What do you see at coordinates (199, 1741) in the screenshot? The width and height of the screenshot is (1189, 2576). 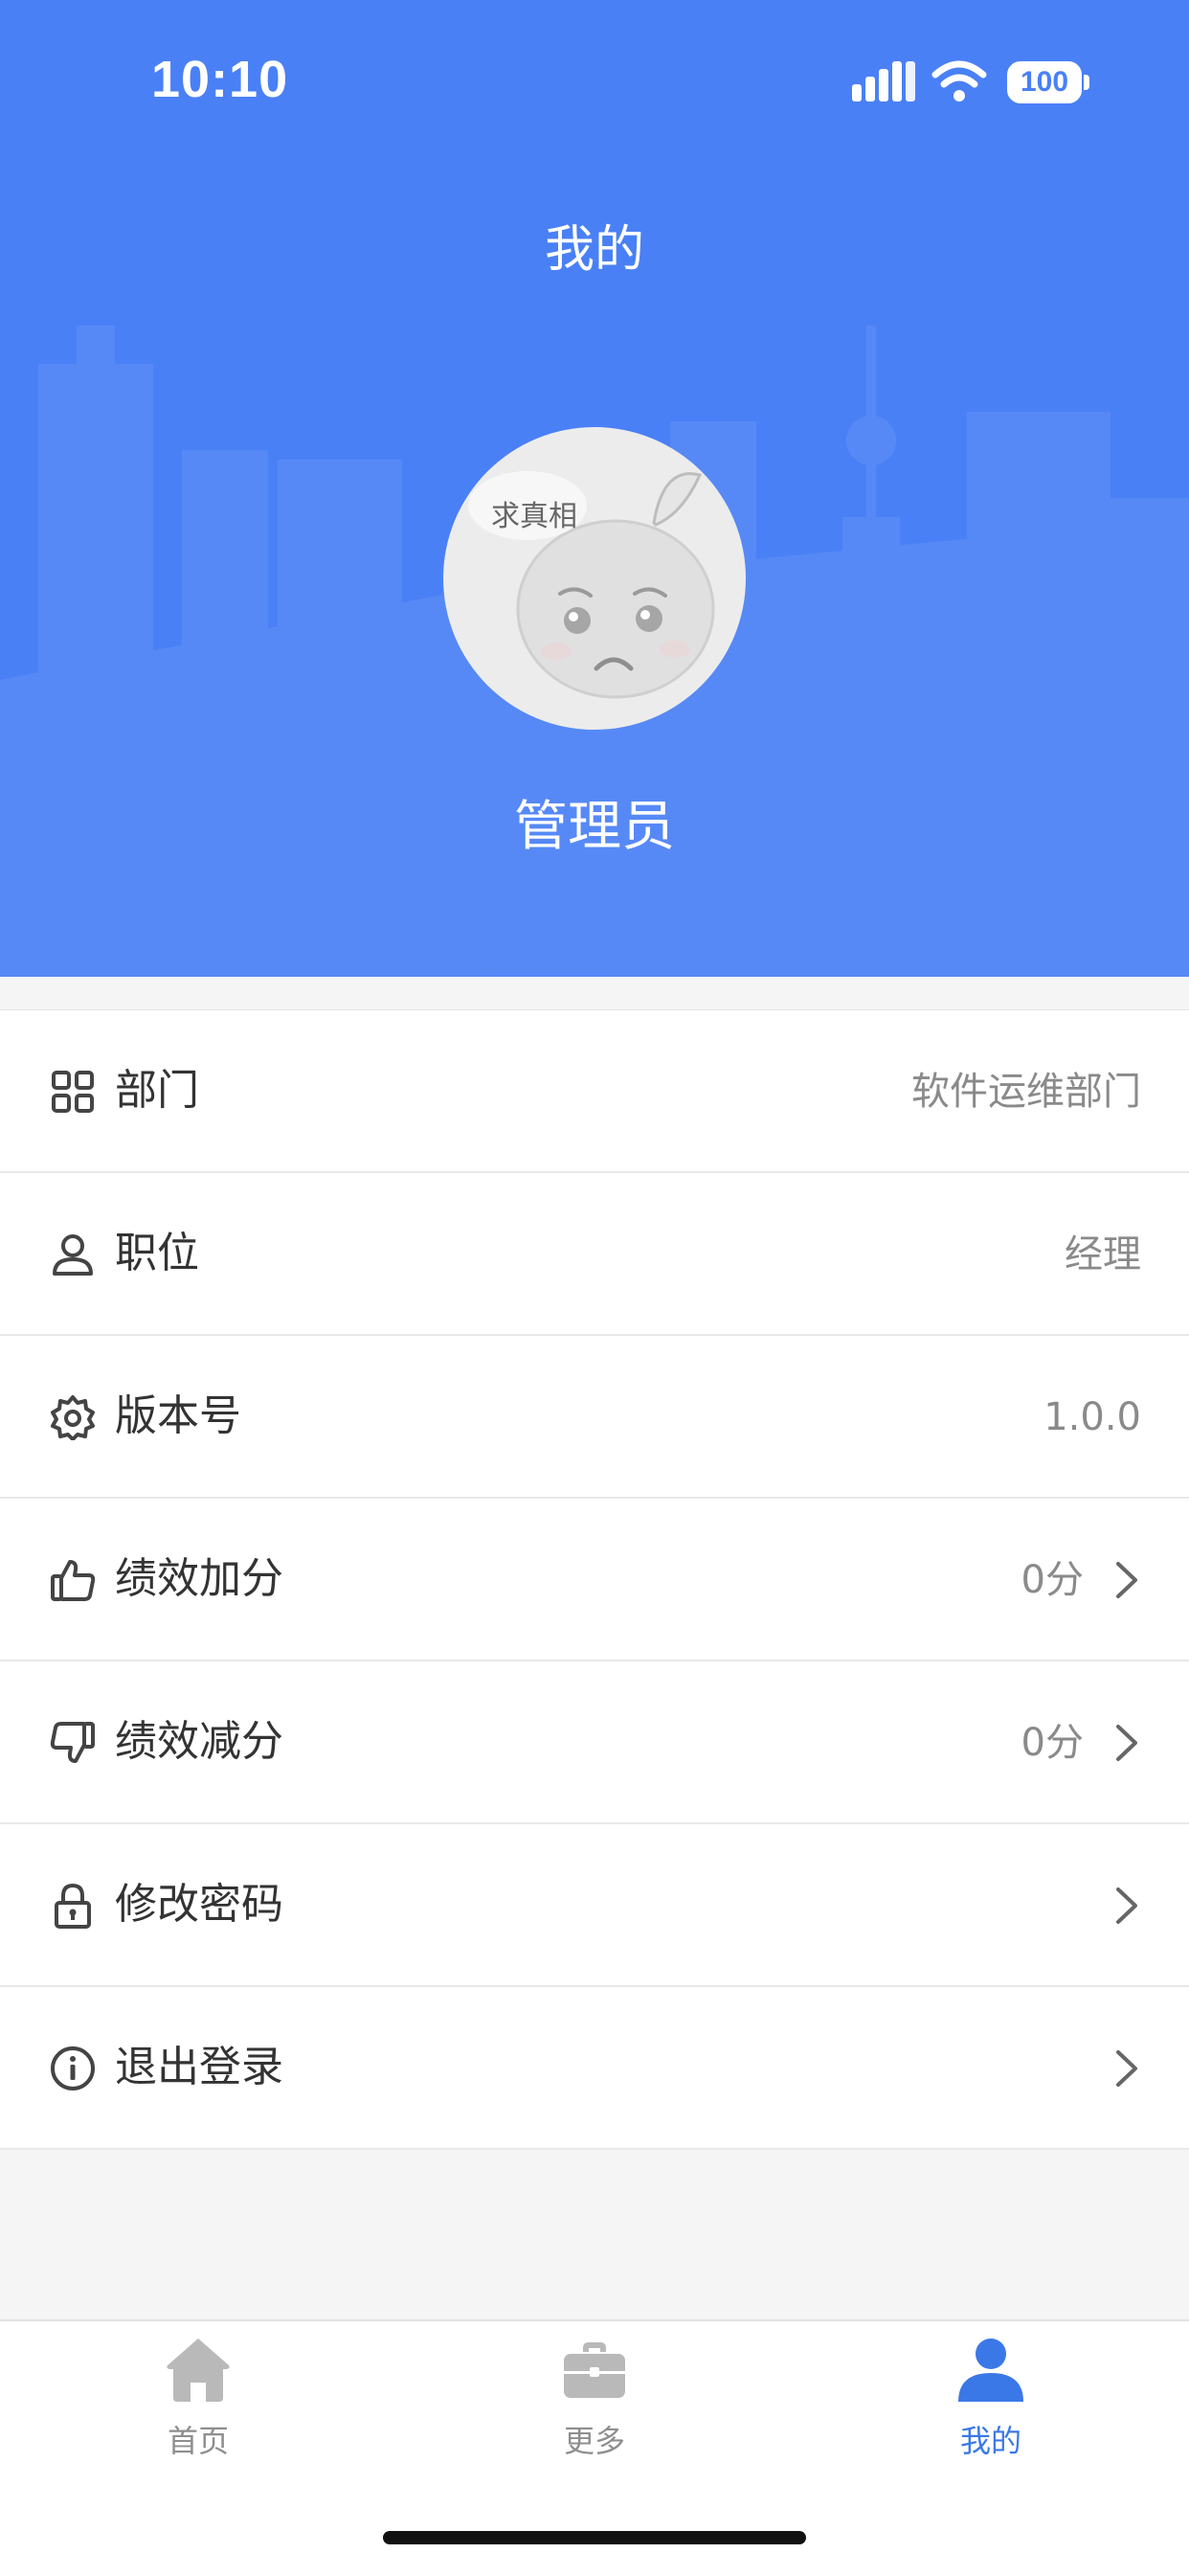 I see `performance-deduction-label: 绩效减分` at bounding box center [199, 1741].